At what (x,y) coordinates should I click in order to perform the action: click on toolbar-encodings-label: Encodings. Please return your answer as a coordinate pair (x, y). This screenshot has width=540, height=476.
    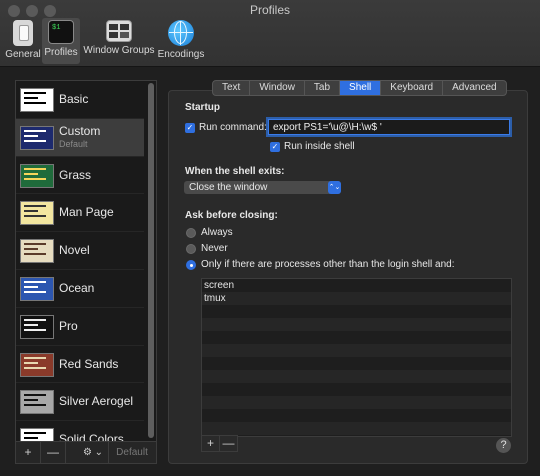
    Looking at the image, I should click on (181, 54).